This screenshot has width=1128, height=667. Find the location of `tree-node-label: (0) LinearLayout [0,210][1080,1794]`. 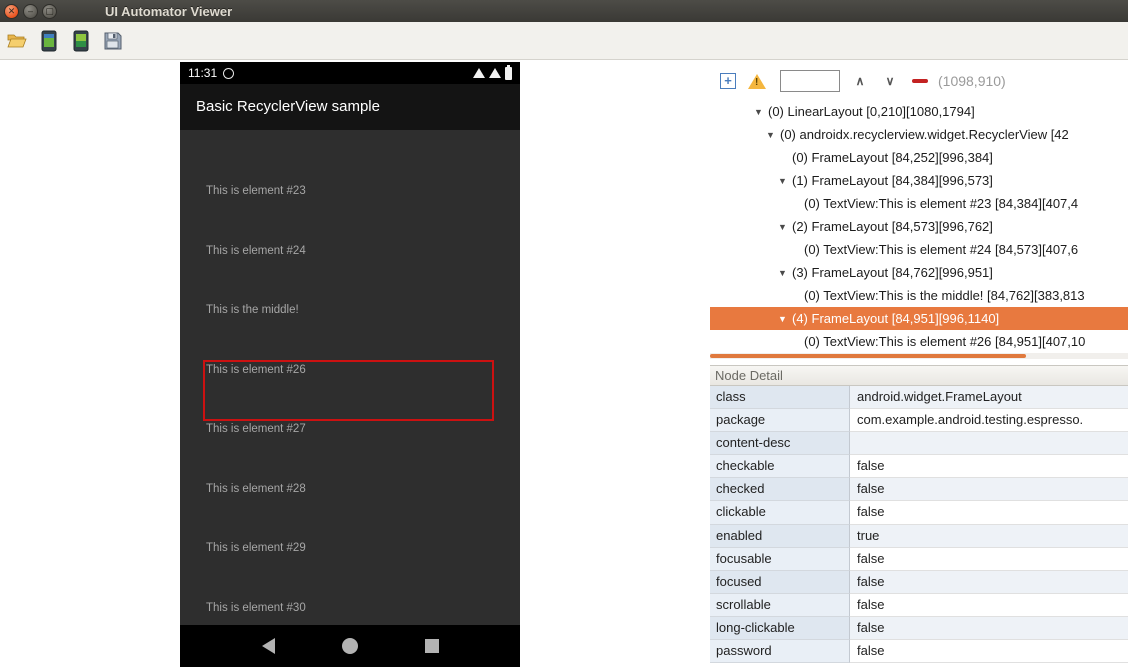

tree-node-label: (0) LinearLayout [0,210][1080,1794] is located at coordinates (871, 111).